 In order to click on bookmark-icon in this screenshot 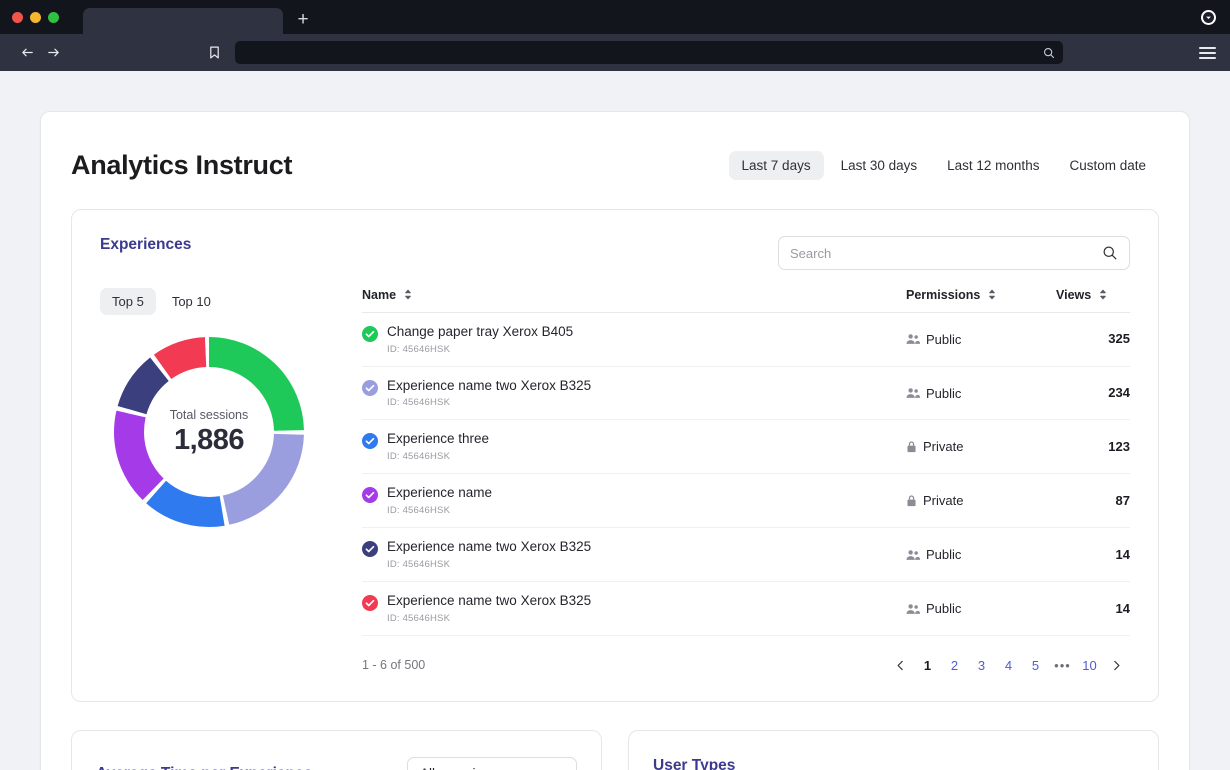, I will do `click(214, 52)`.